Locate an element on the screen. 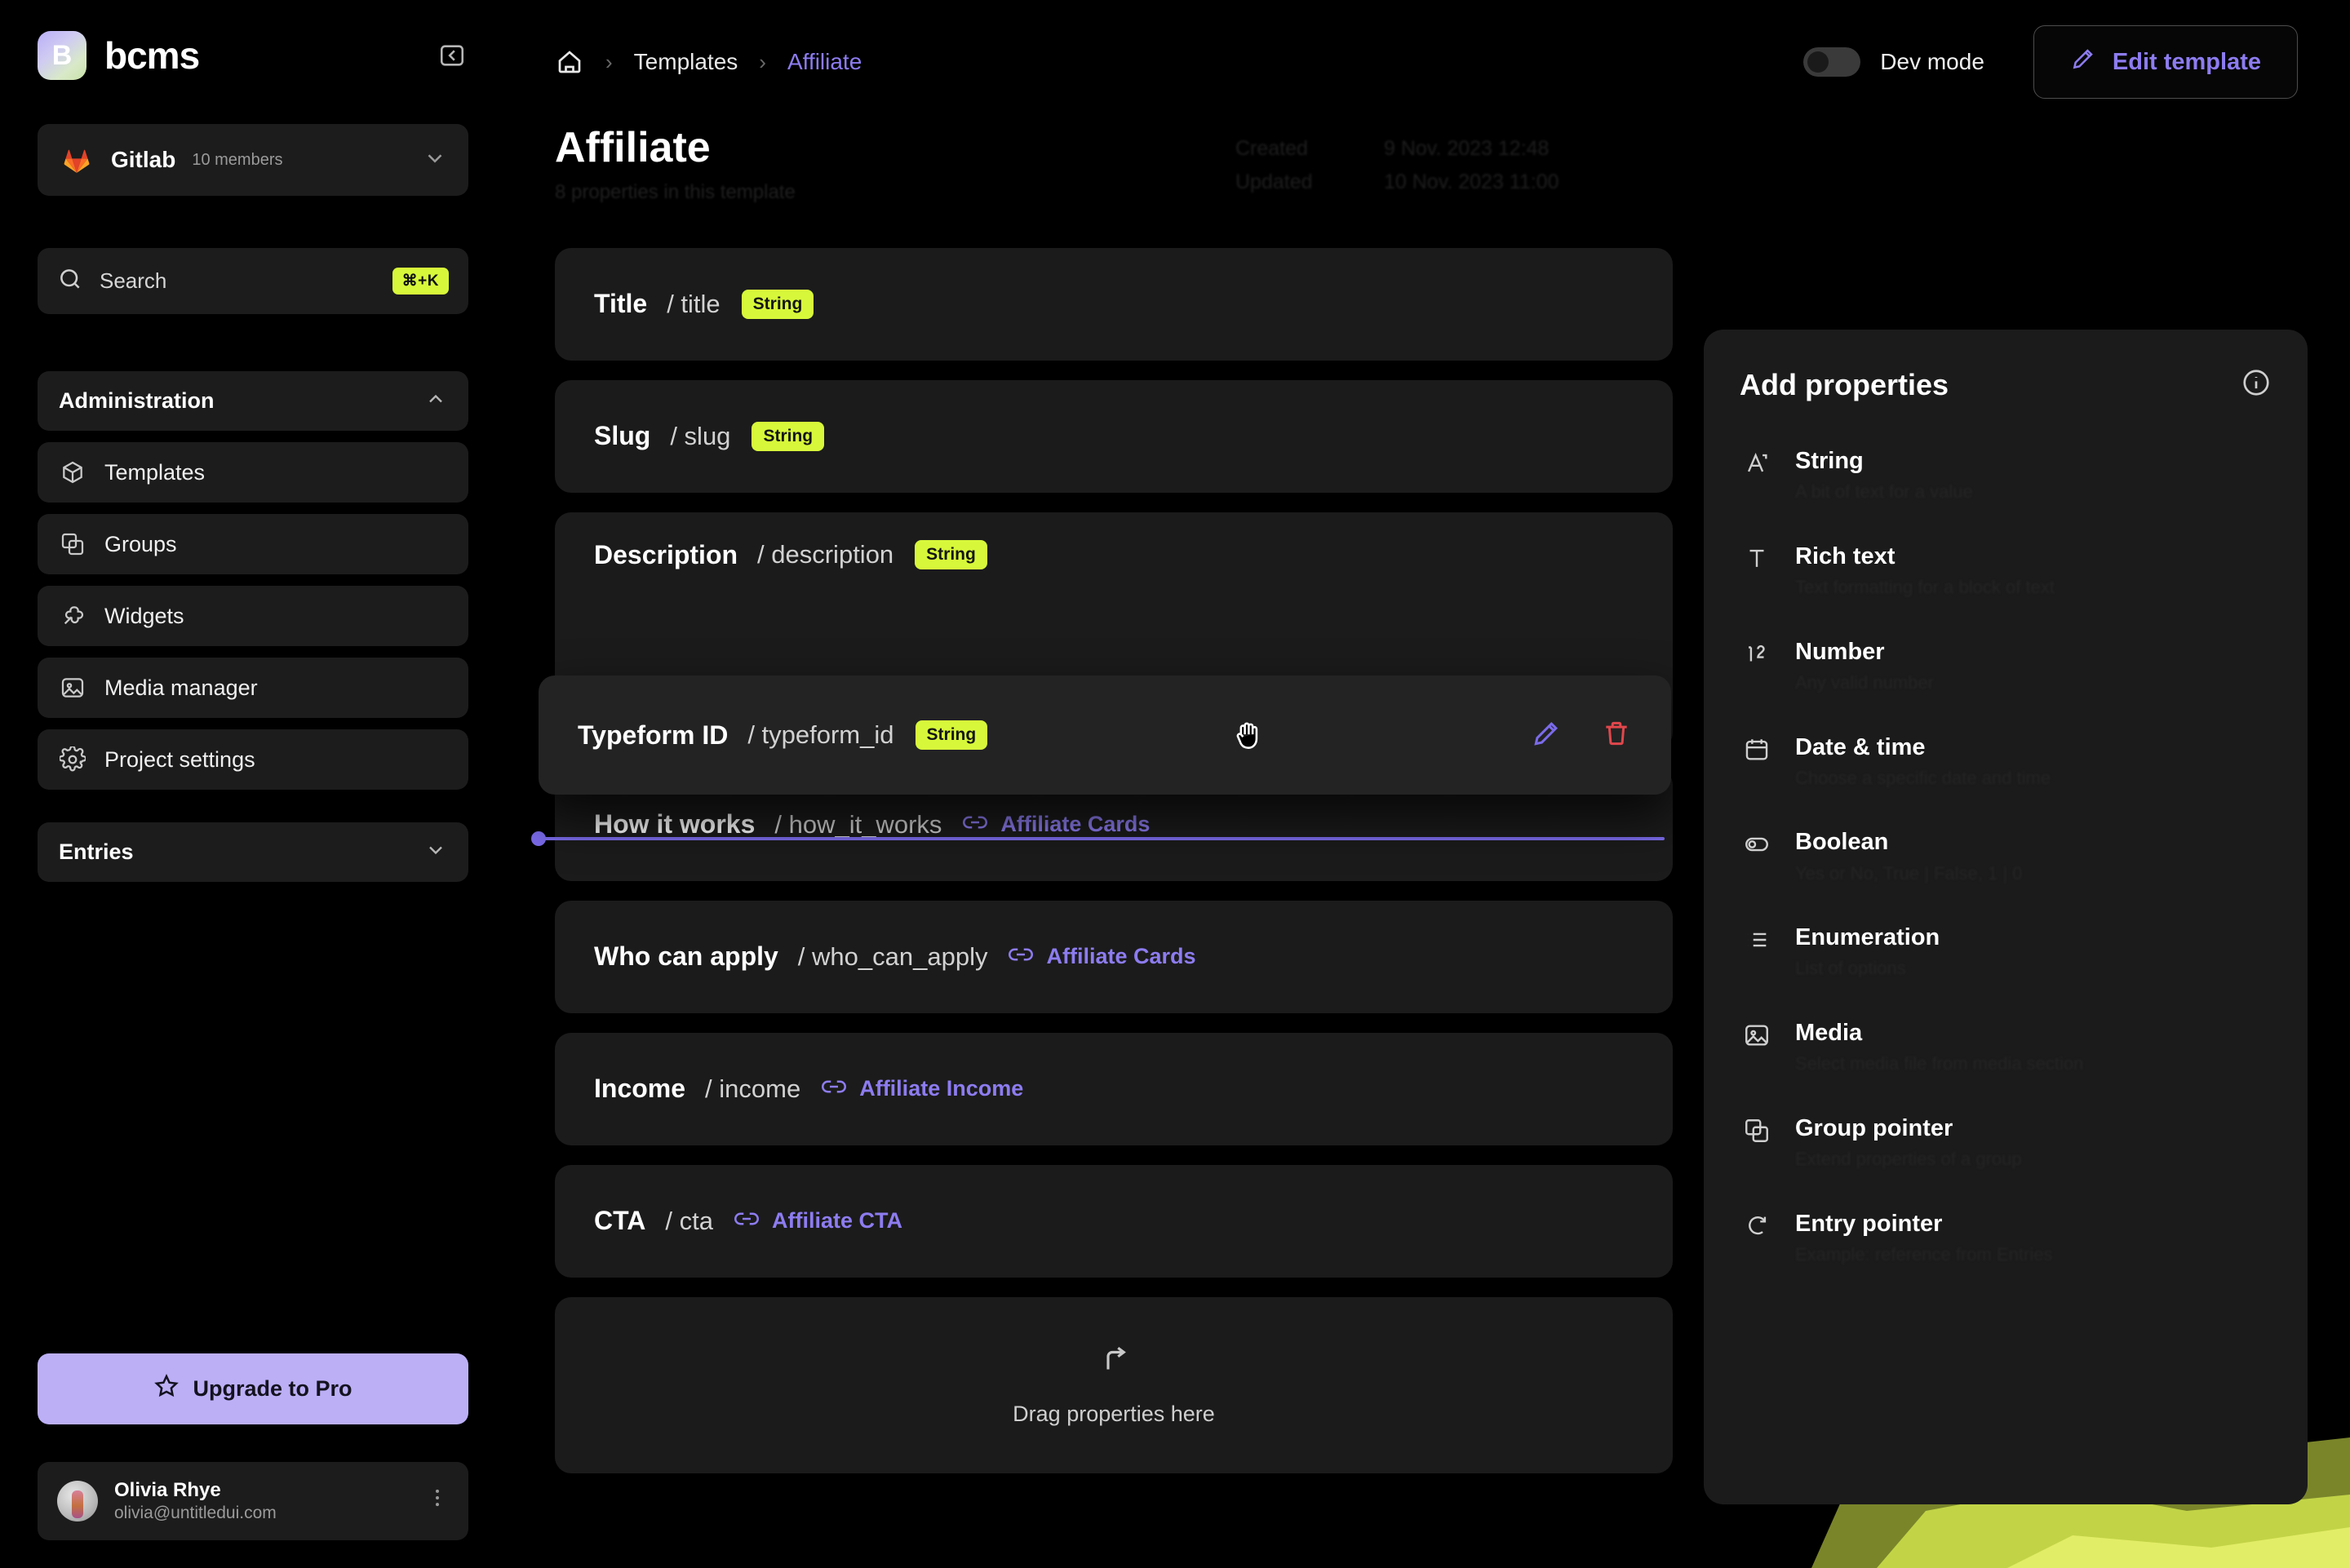 Image resolution: width=2350 pixels, height=1568 pixels. sidebar-item-label: Media manager is located at coordinates (181, 687).